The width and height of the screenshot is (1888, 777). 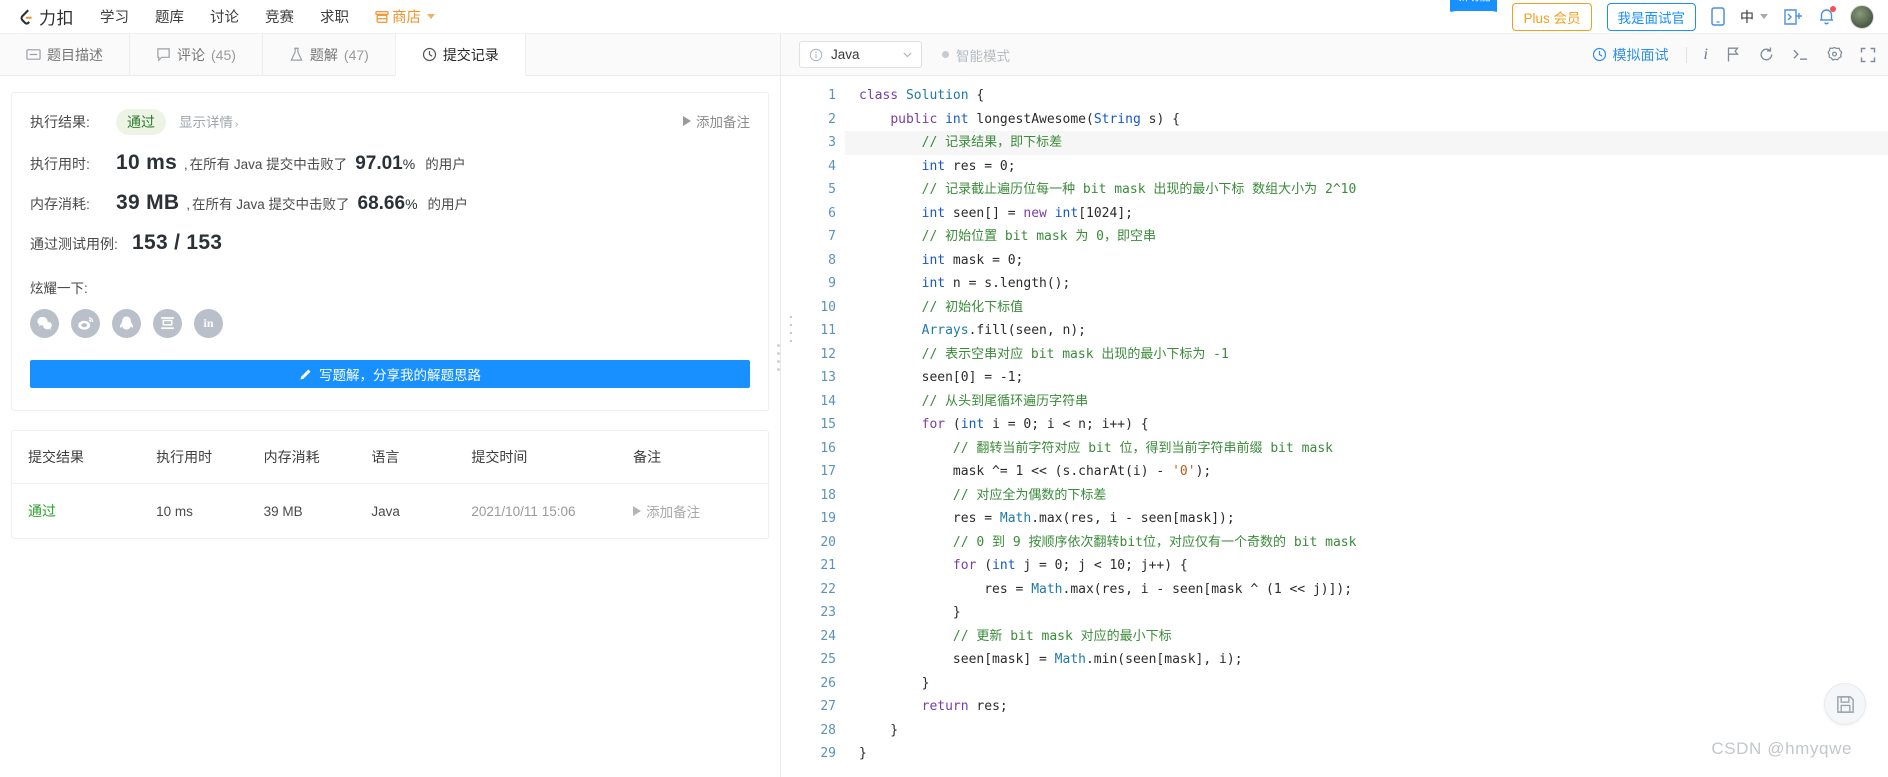 I want to click on code-line: class Solution {, so click(x=922, y=95).